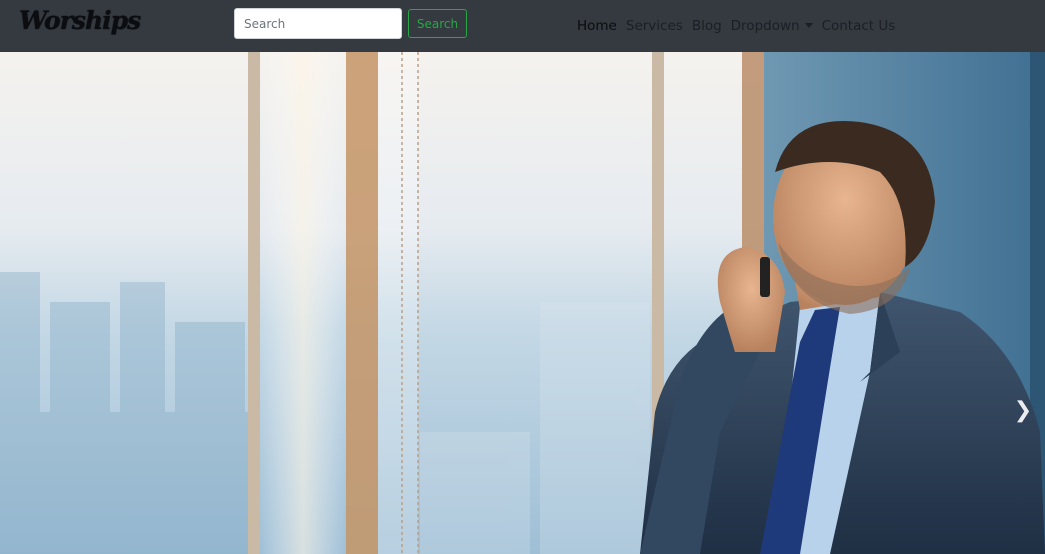 Image resolution: width=1045 pixels, height=554 pixels. What do you see at coordinates (437, 23) in the screenshot?
I see `search-button: Search` at bounding box center [437, 23].